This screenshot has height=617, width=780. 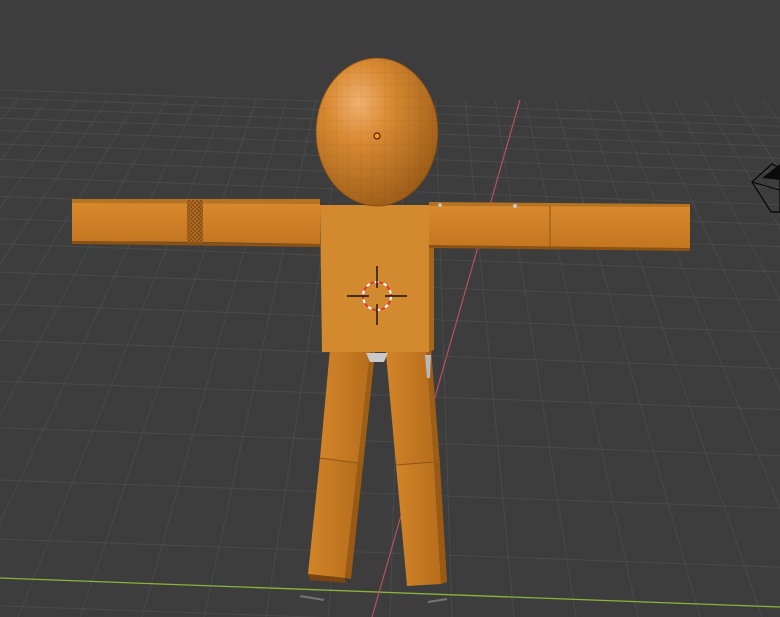 I want to click on left-leg, so click(x=341, y=460).